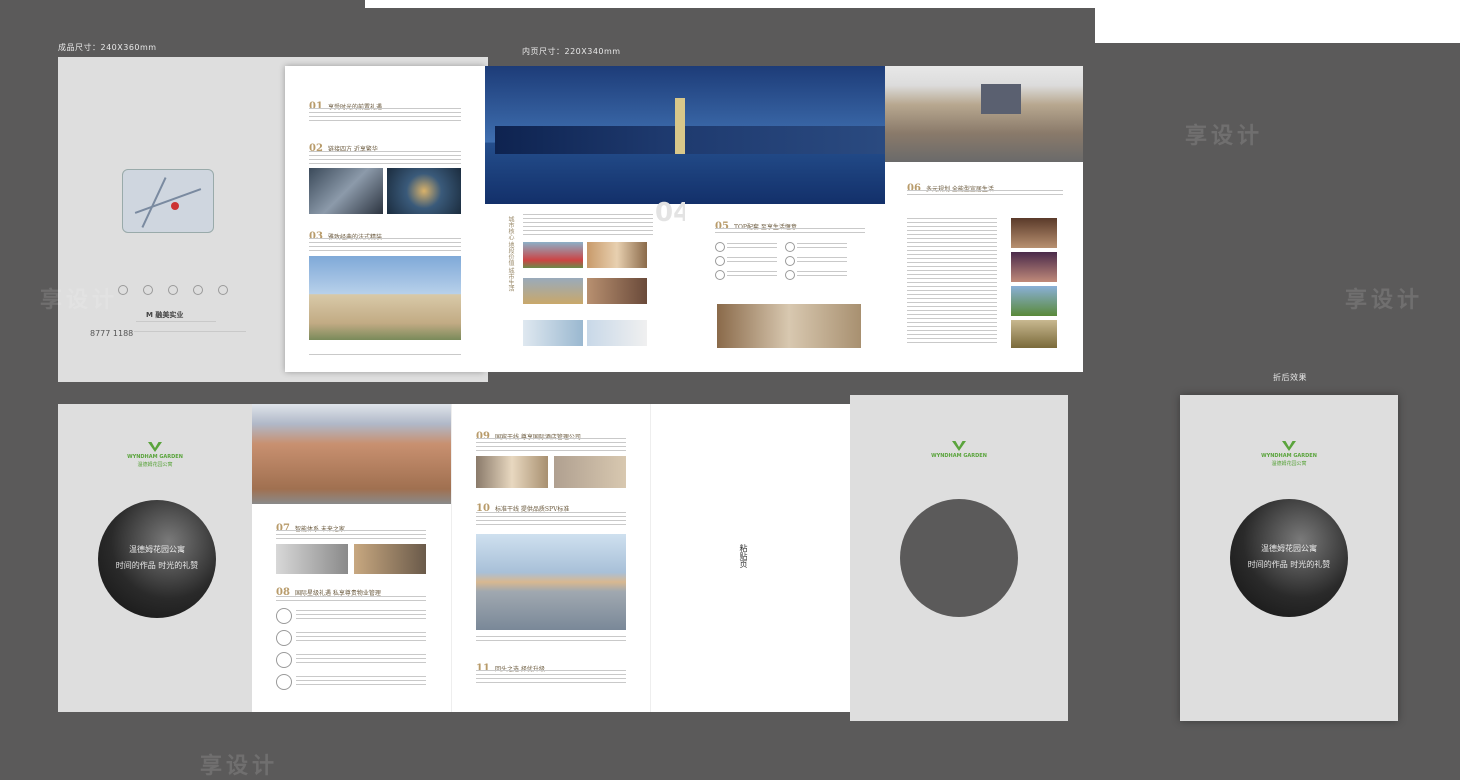  Describe the element at coordinates (959, 456) in the screenshot. I see `die-cut-brand-en: WYNDHAM GARDEN` at that location.